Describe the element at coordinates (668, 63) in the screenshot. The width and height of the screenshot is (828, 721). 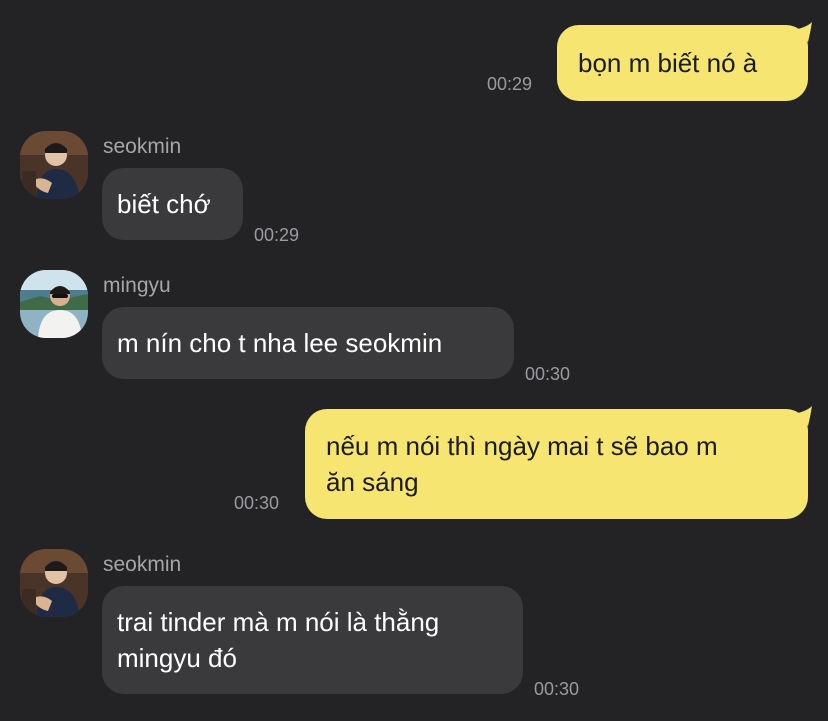
I see `message-text: bọn m biết nó à` at that location.